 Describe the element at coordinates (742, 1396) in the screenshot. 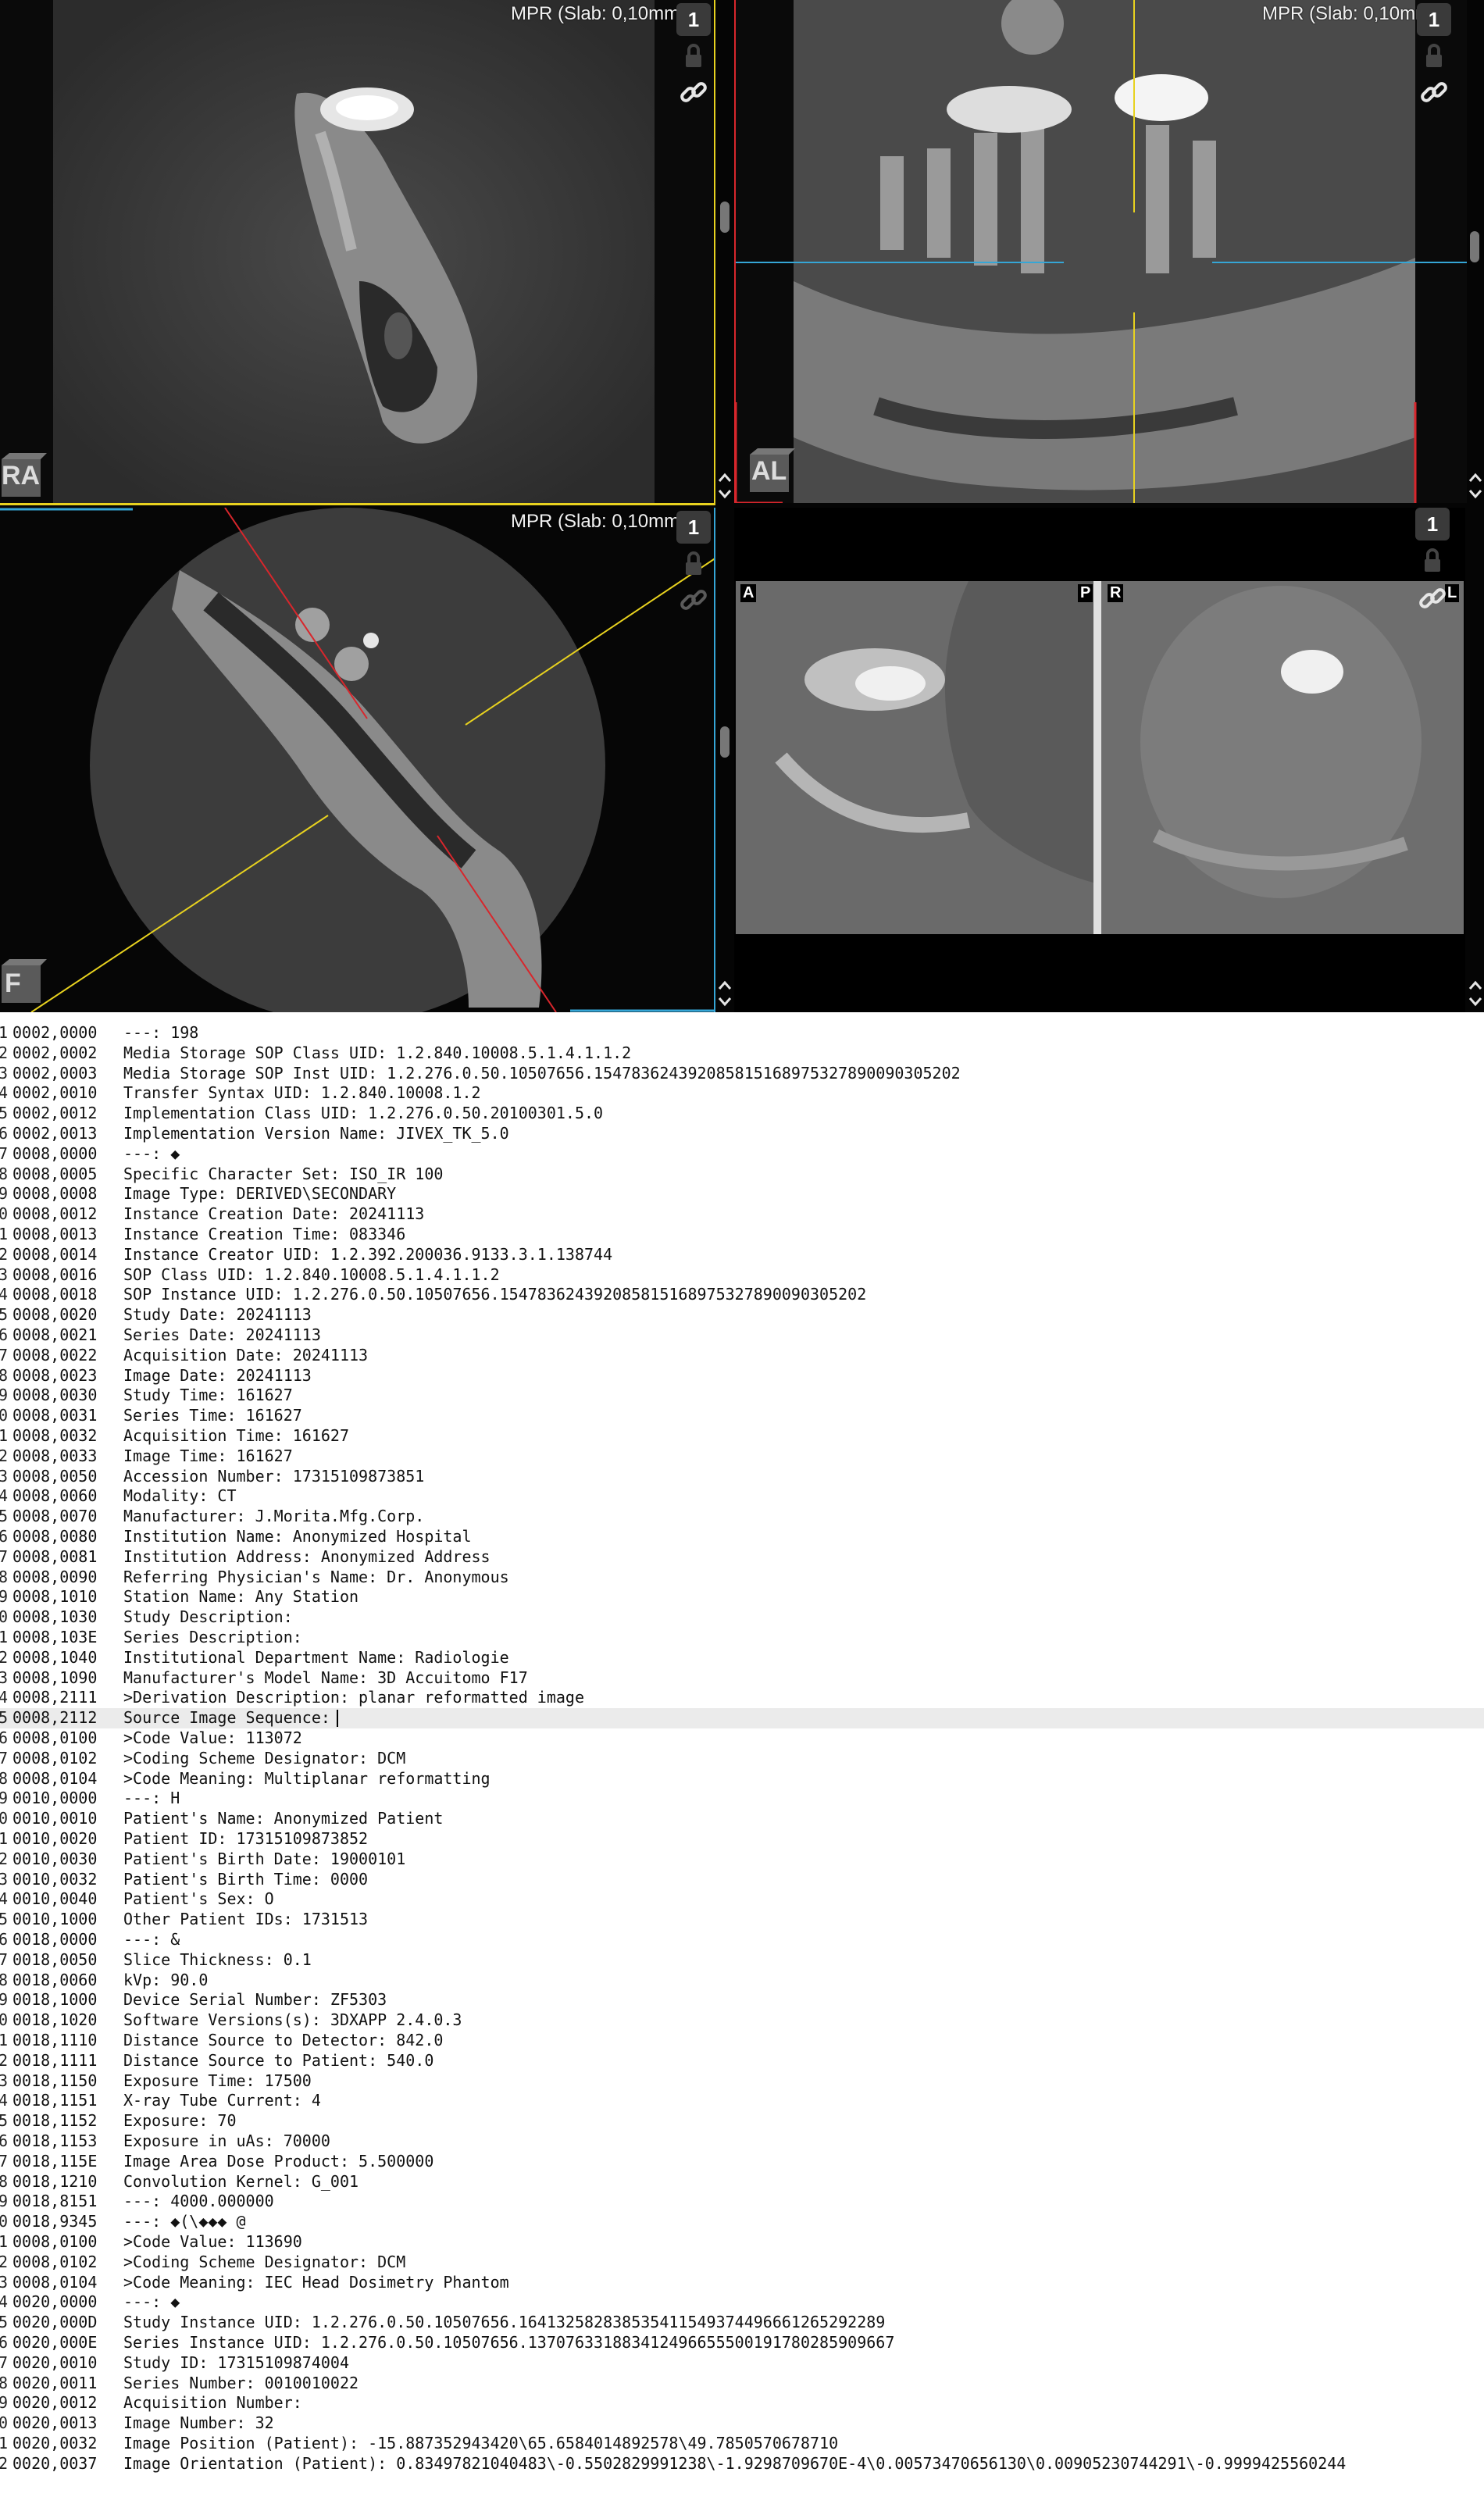

I see `dicom-tag-line: 9 0008,0030 Study Time: 161627` at that location.